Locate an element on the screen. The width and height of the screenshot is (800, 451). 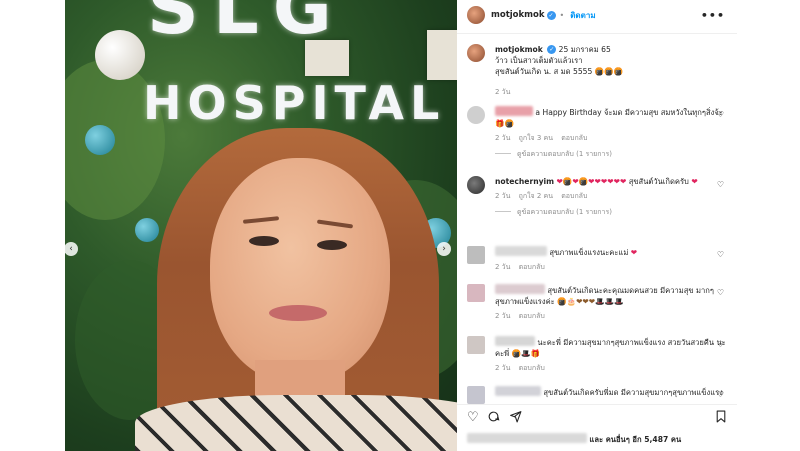
more-icon: ••• is located at coordinates (713, 15).